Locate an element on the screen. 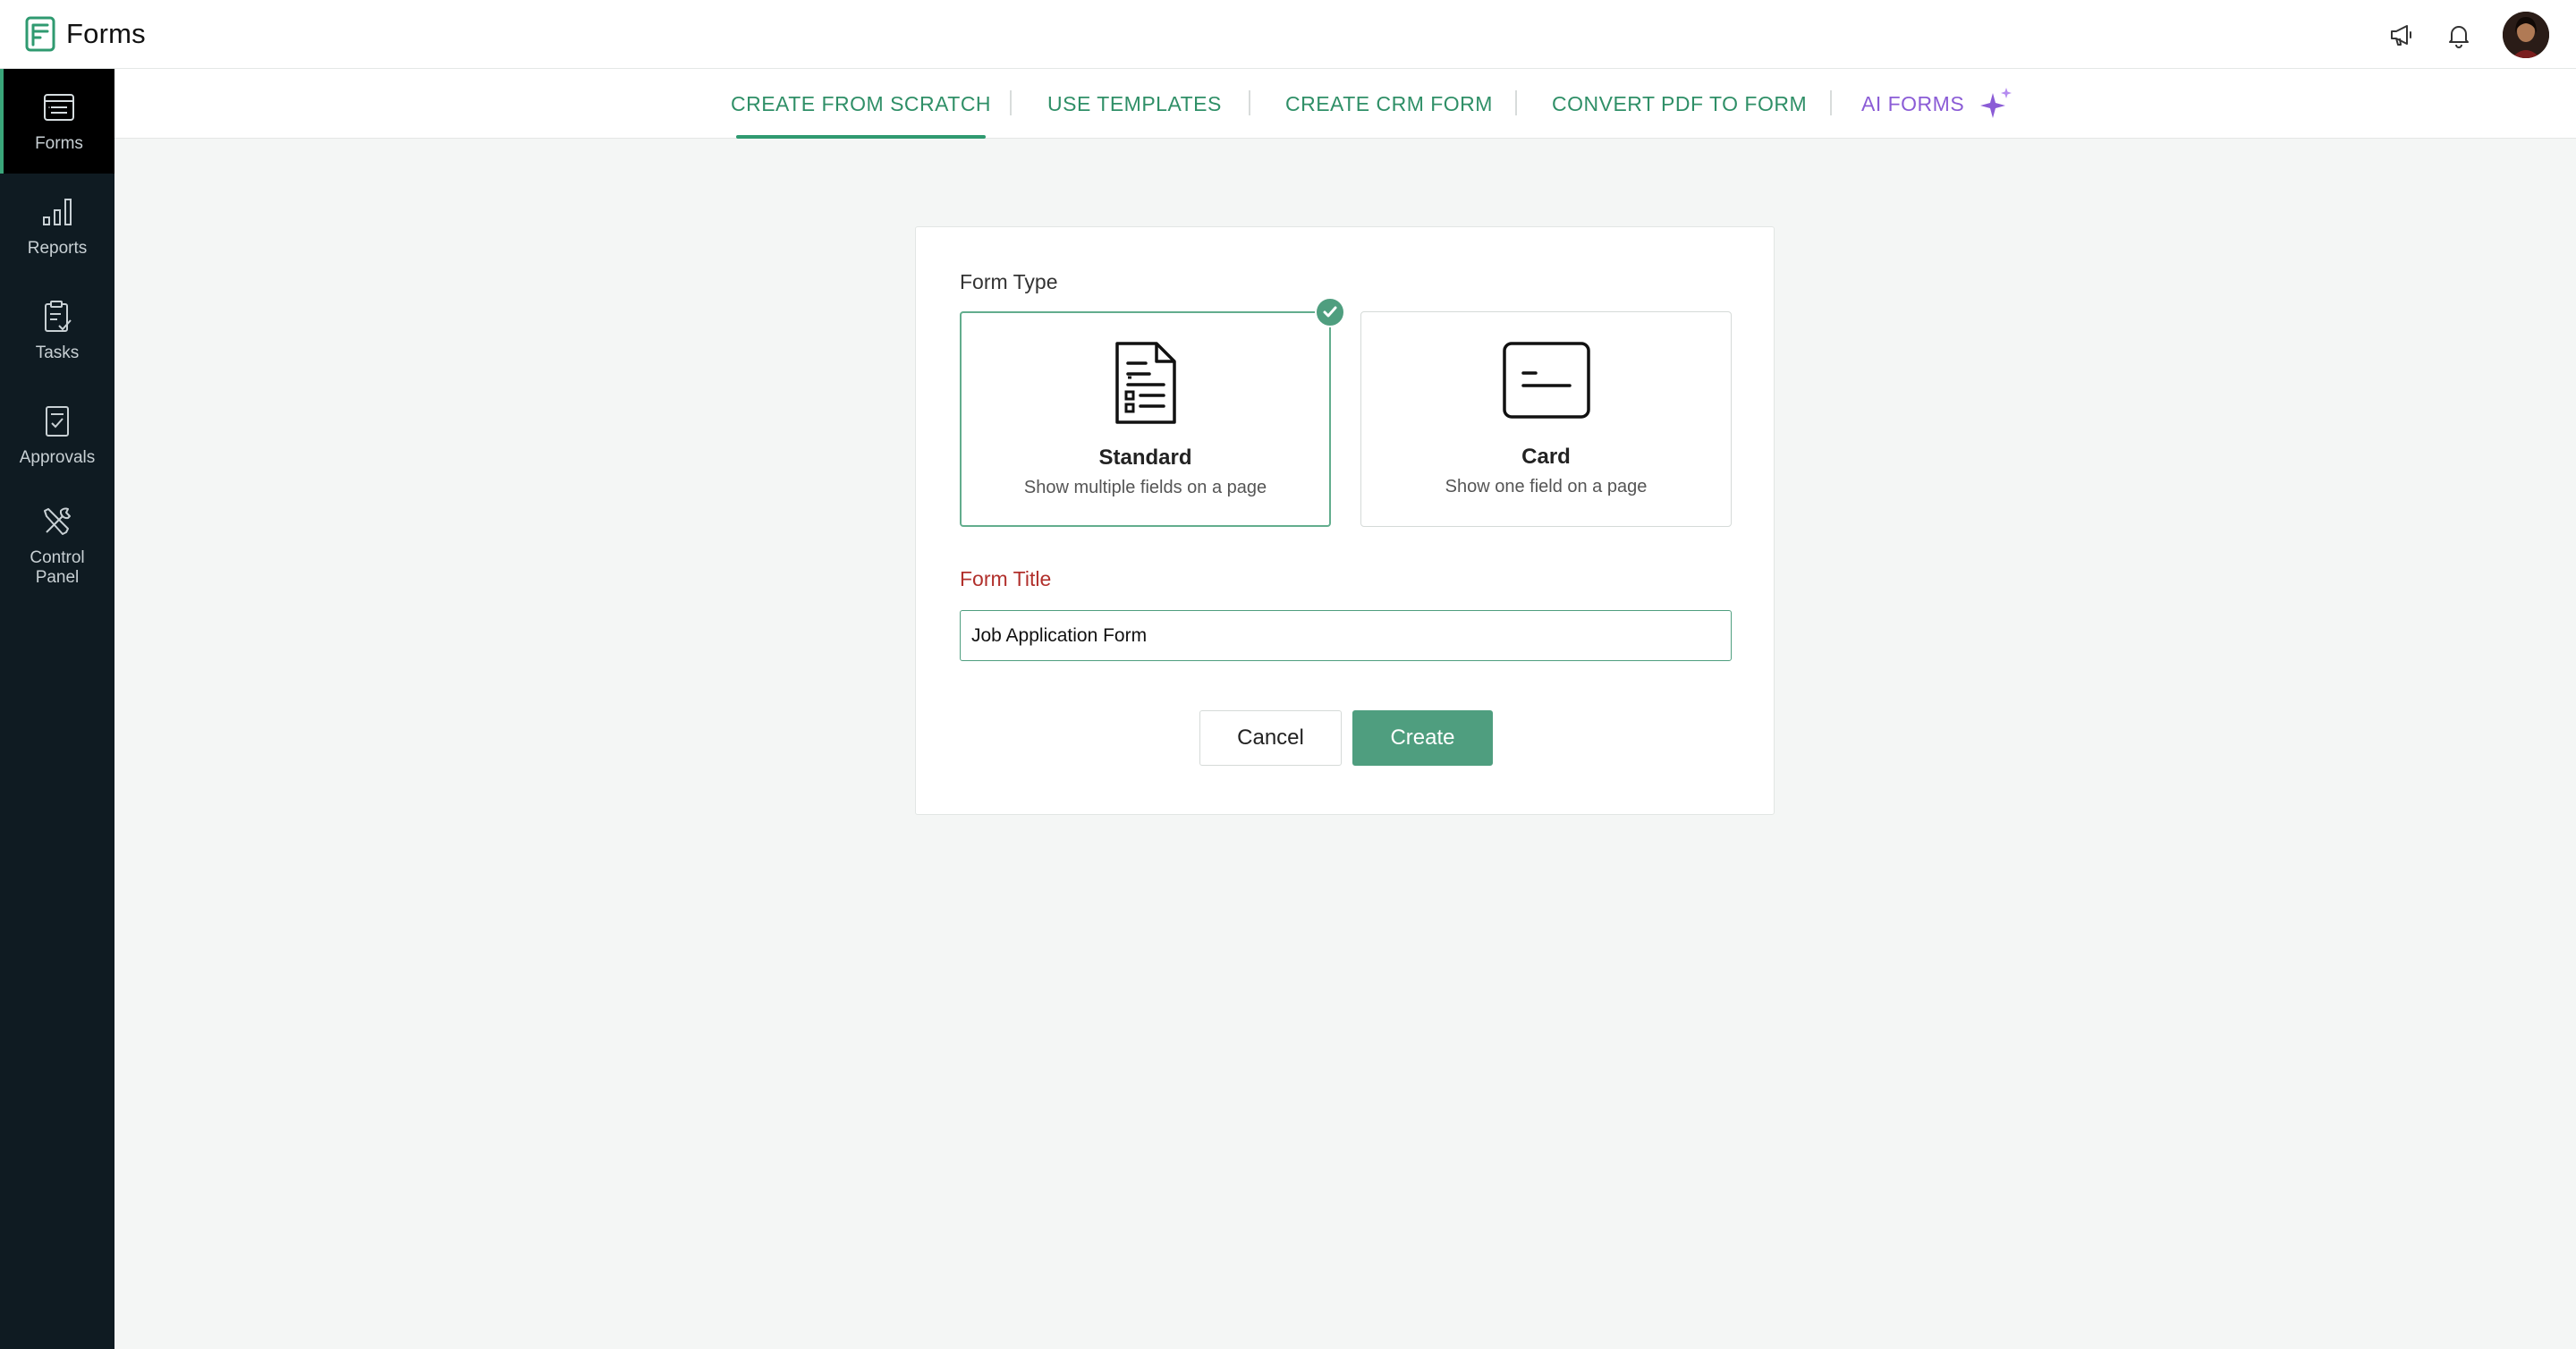 This screenshot has height=1349, width=2576. tab-label: CONVERT PDF TO FORM is located at coordinates (1680, 103).